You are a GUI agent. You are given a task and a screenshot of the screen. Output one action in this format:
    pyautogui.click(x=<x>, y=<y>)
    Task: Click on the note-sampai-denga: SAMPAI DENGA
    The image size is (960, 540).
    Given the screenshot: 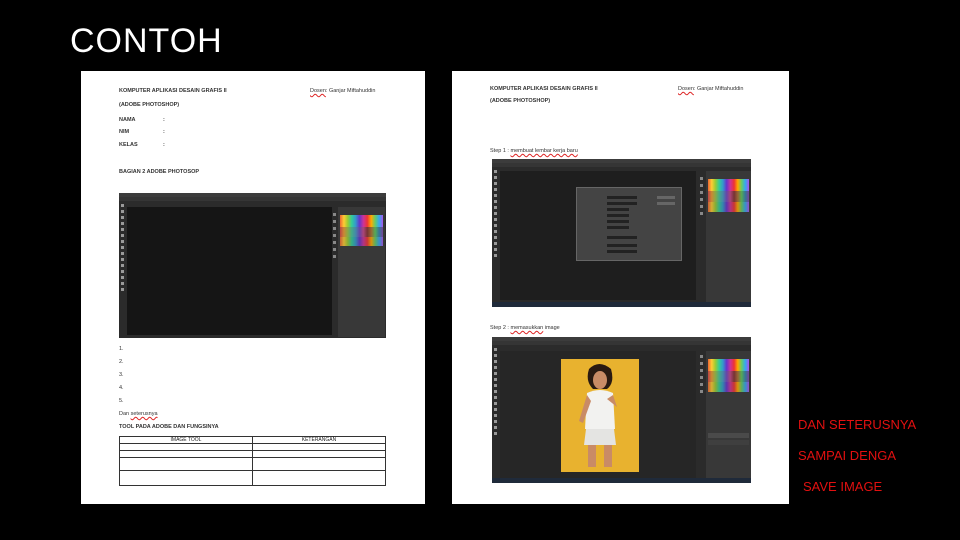 What is the action you would take?
    pyautogui.click(x=847, y=455)
    